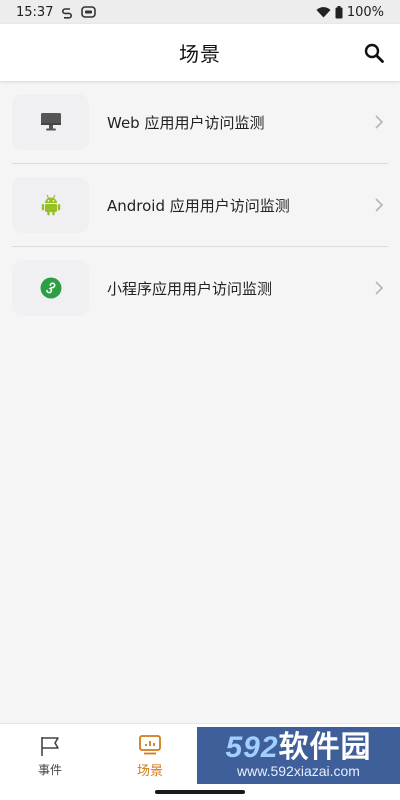  What do you see at coordinates (298, 770) in the screenshot?
I see `watermark-url: www.592xiazai.com` at bounding box center [298, 770].